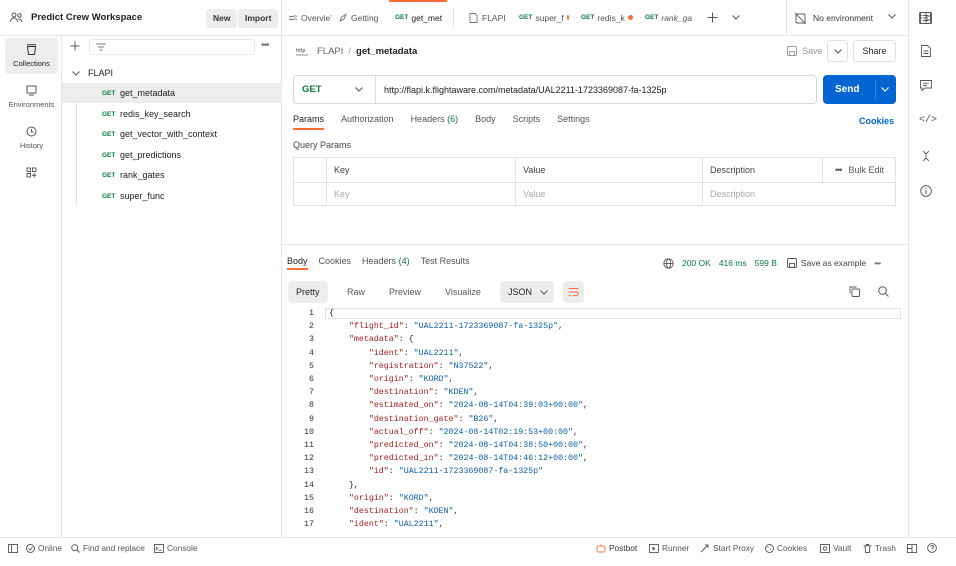  Describe the element at coordinates (527, 122) in the screenshot. I see `tab-scripts: Scripts` at that location.